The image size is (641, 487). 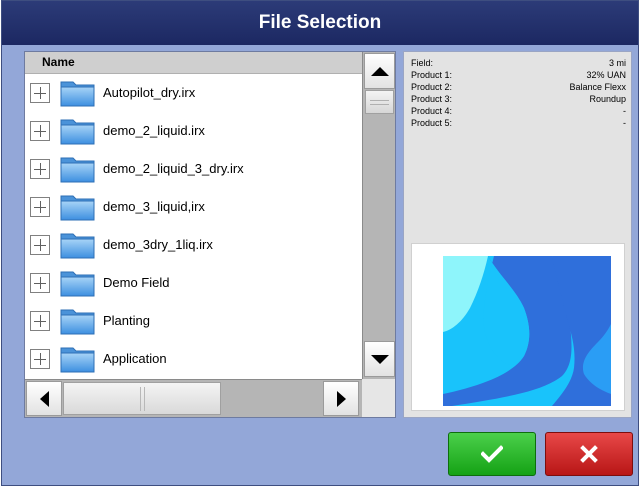 What do you see at coordinates (607, 99) in the screenshot?
I see `detail-value: Roundup` at bounding box center [607, 99].